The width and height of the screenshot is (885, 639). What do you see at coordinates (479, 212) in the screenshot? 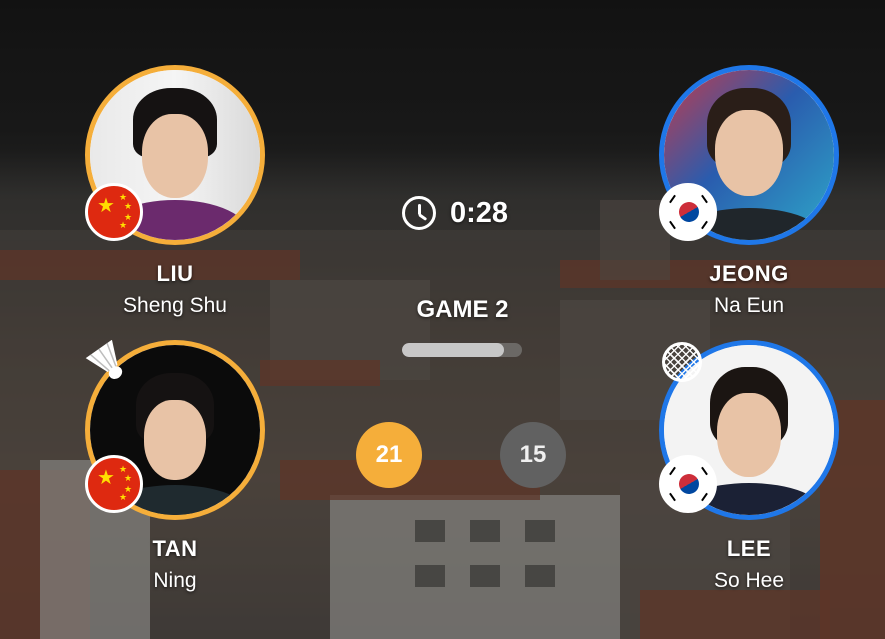
I see `timer-text: 0:28` at bounding box center [479, 212].